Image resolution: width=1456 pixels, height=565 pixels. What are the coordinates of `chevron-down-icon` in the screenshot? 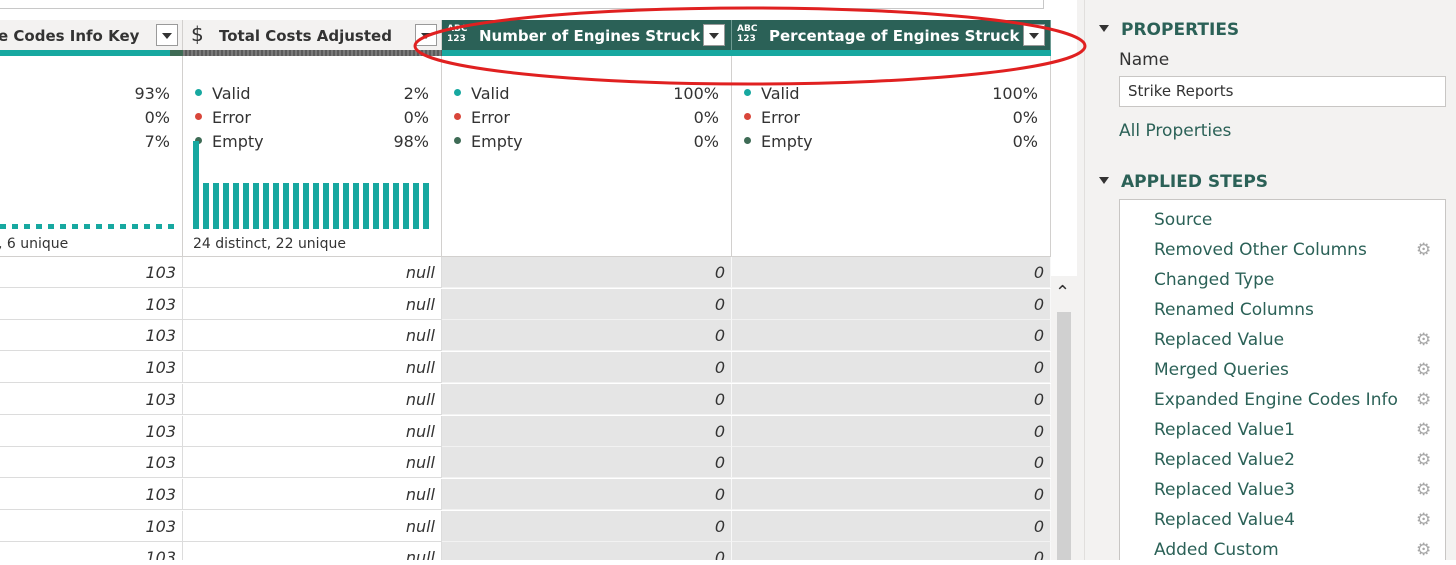 It's located at (167, 35).